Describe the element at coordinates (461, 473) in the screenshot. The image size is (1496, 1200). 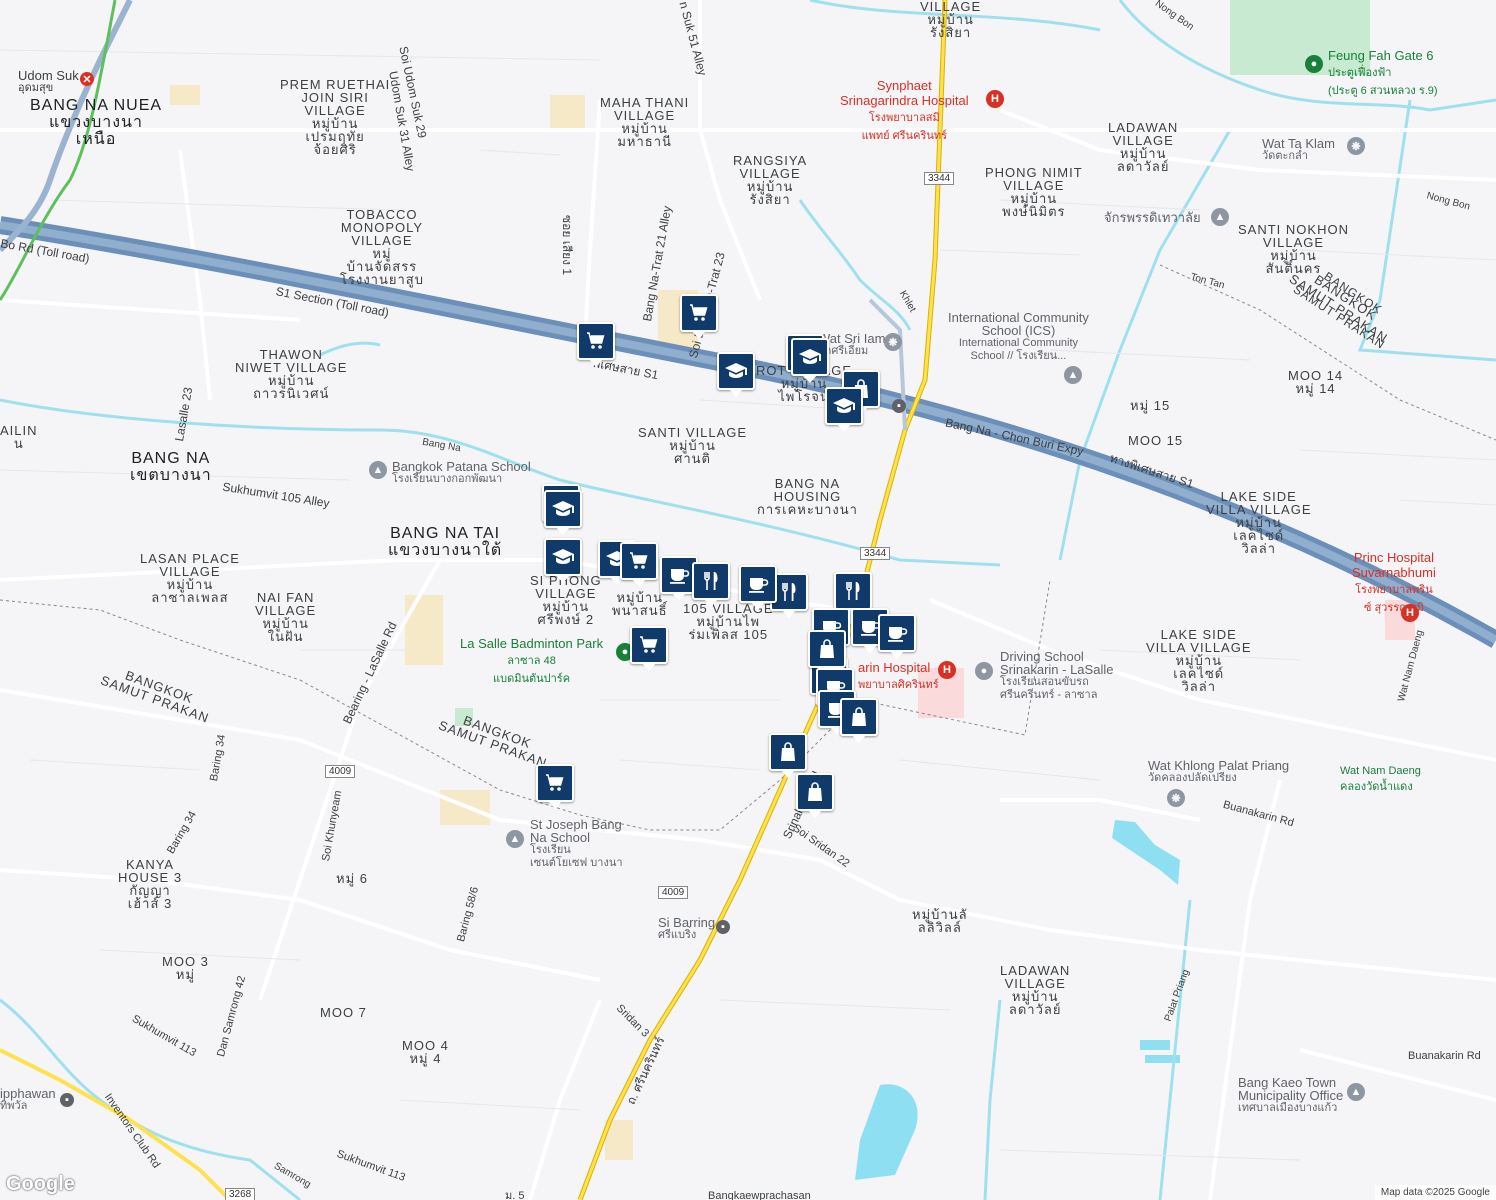
I see `poi-bangkok-patana-school: Bangkok Patana School โรงเรียนบางกอกพัฒนา` at that location.